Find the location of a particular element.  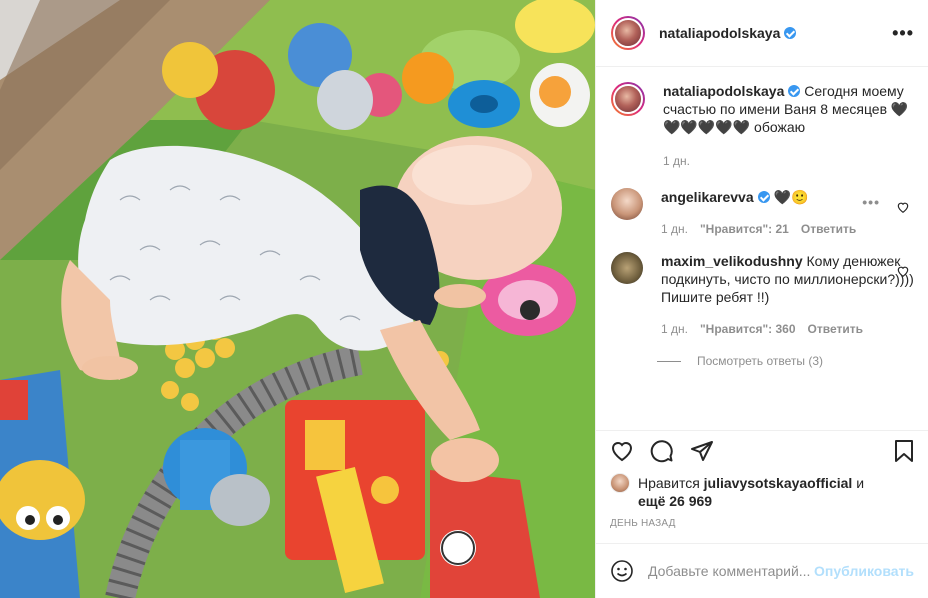

share-icon is located at coordinates (702, 451).